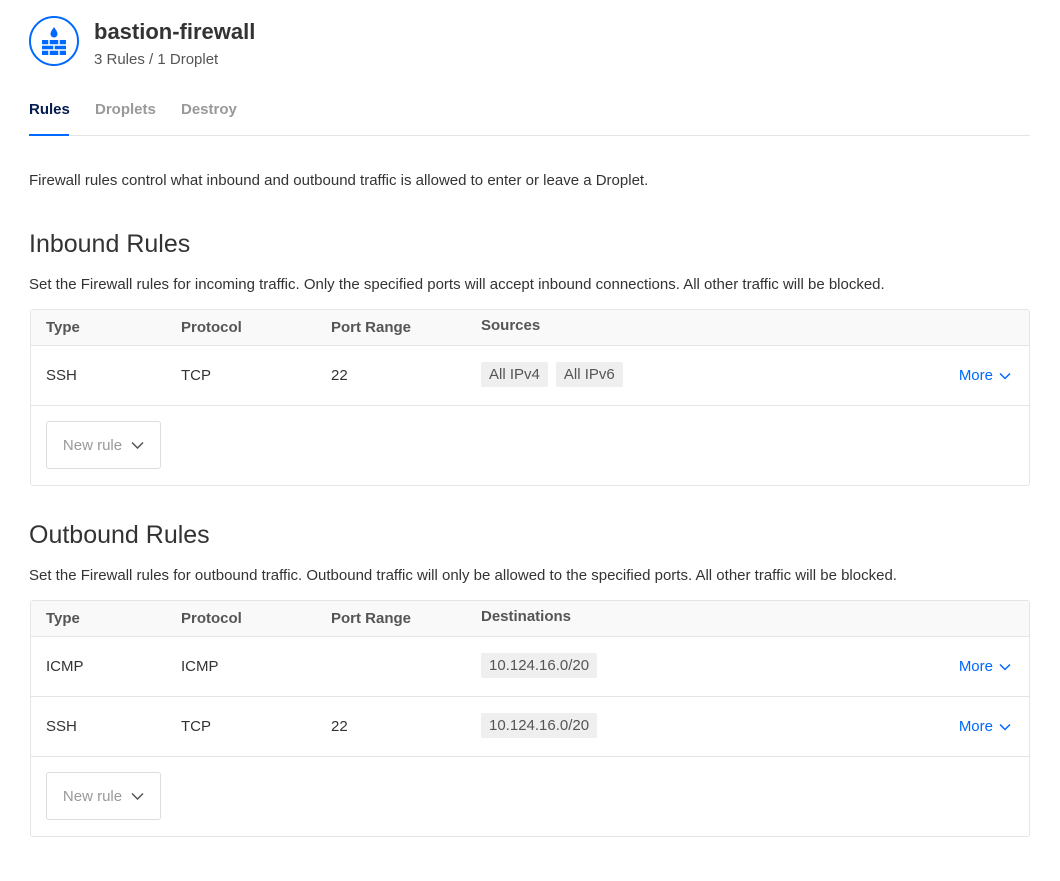 The width and height of the screenshot is (1060, 881). I want to click on table-header: Type Protocol Port Range Destinations, so click(530, 619).